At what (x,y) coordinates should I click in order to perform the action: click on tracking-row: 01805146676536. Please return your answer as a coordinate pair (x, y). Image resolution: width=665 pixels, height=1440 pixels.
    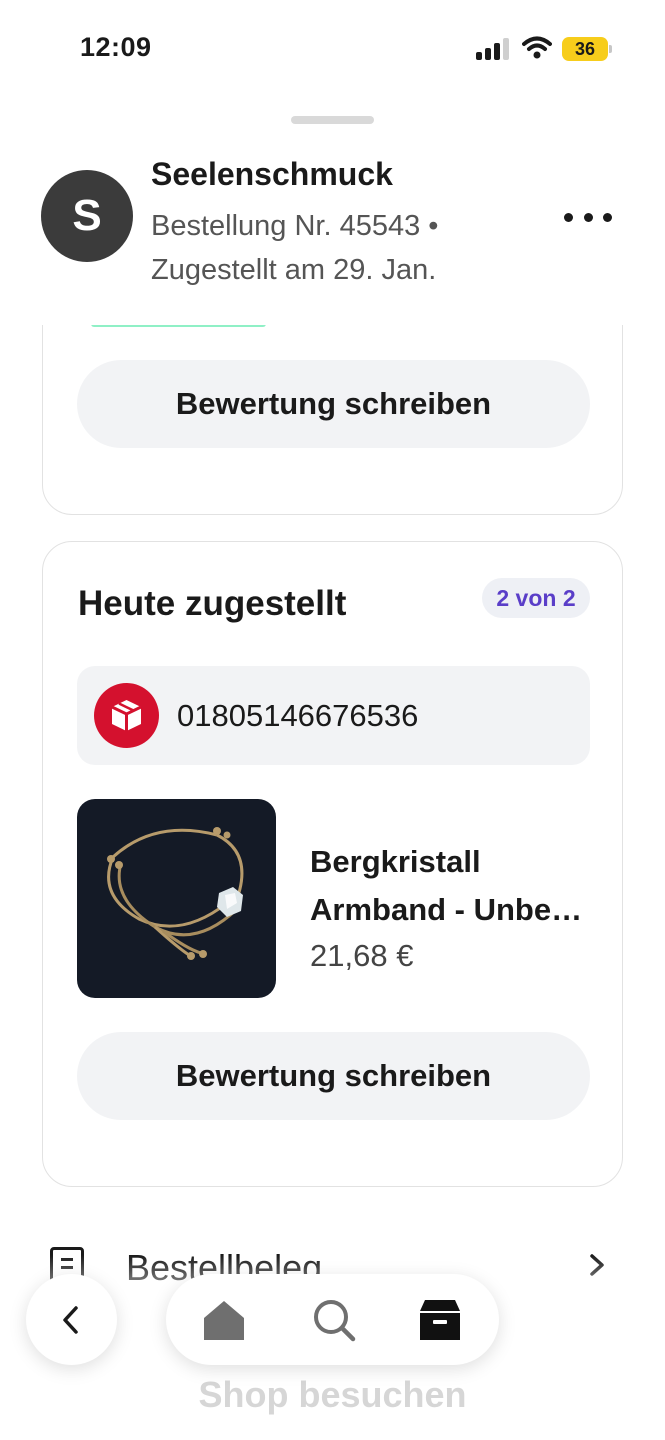
    Looking at the image, I should click on (333, 715).